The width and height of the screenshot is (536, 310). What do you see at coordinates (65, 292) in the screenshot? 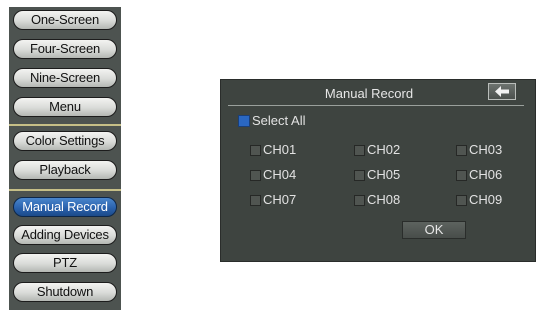
I see `shutdown-button: Shutdown` at bounding box center [65, 292].